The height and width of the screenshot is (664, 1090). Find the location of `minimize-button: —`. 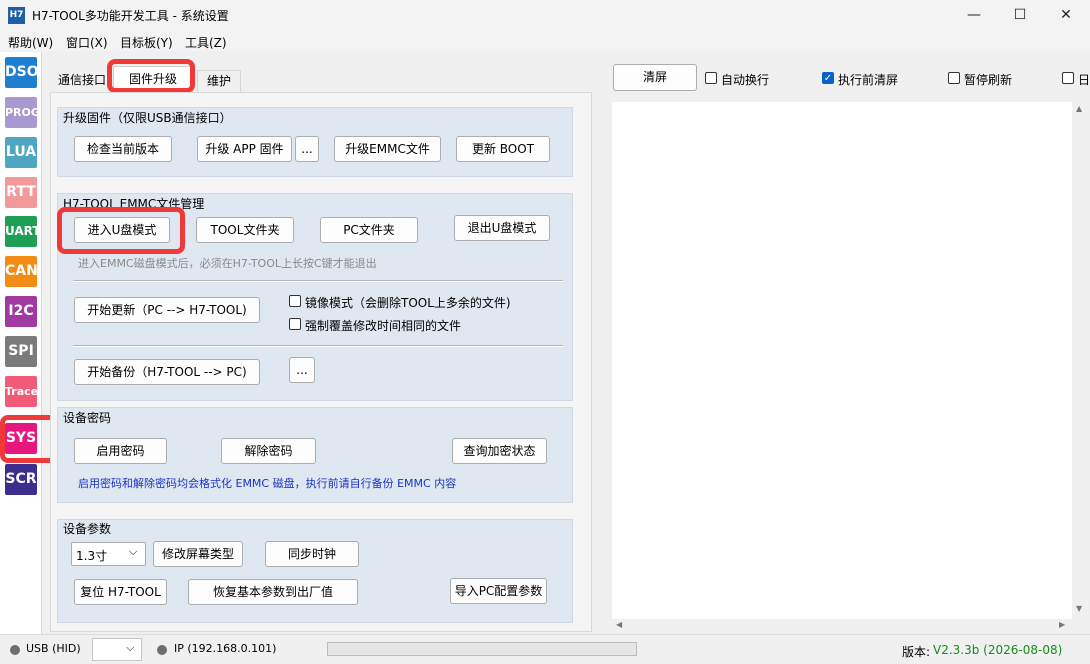

minimize-button: — is located at coordinates (974, 15).